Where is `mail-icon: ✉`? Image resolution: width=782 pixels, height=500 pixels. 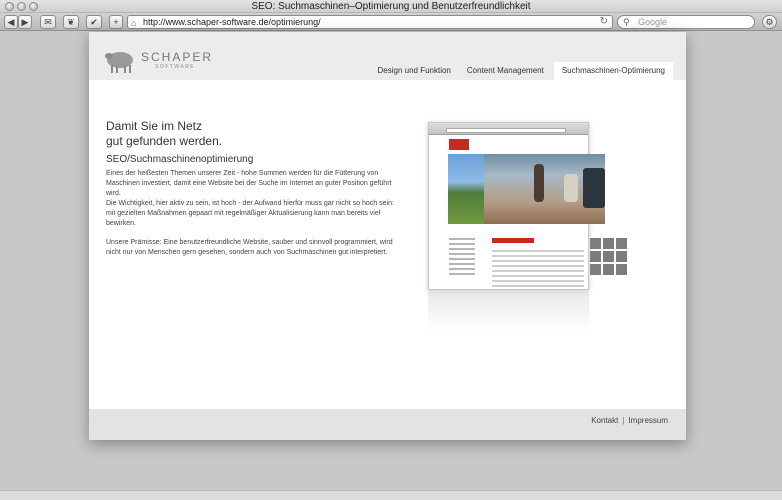
mail-icon: ✉ is located at coordinates (48, 22).